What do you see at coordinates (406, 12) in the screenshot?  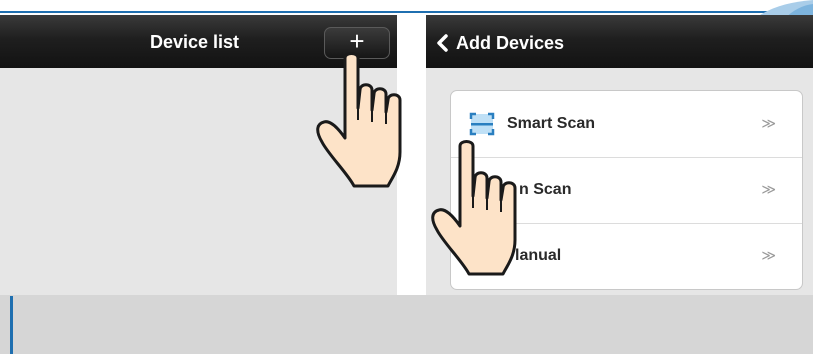 I see `top-accent-line` at bounding box center [406, 12].